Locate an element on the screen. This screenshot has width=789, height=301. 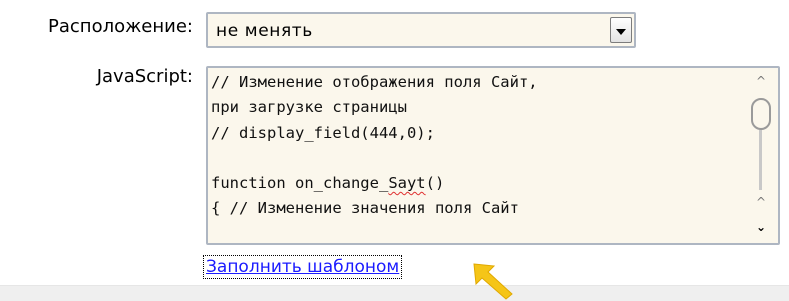
code-line: // Изменение отображения поля Сайт, is located at coordinates (374, 82).